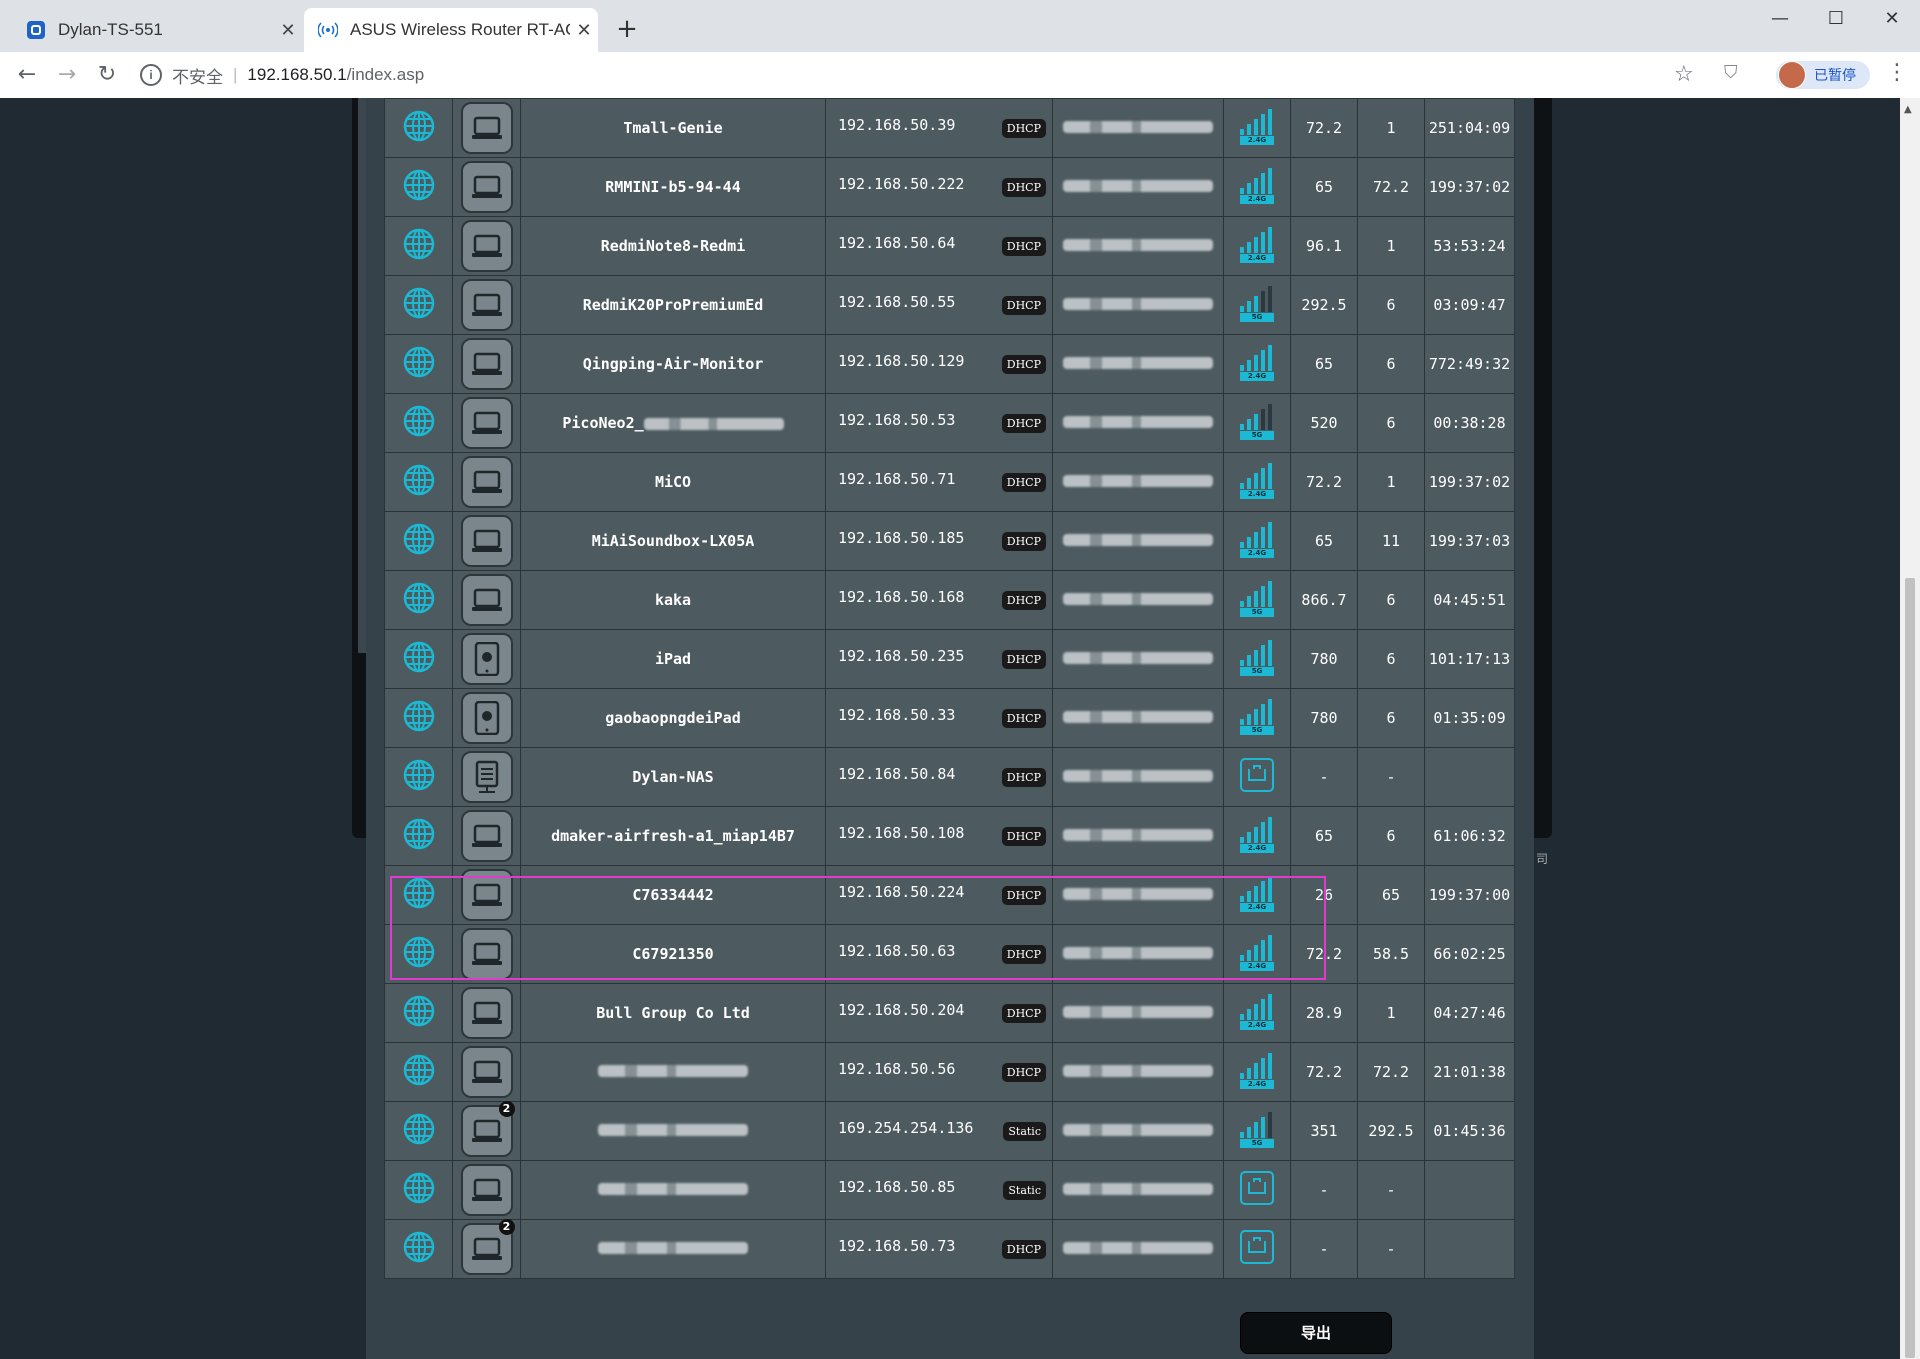 This screenshot has height=1359, width=1920. Describe the element at coordinates (949, 777) in the screenshot. I see `client-row: Dylan-NAS 192.168.50.84 DHCP - -` at that location.